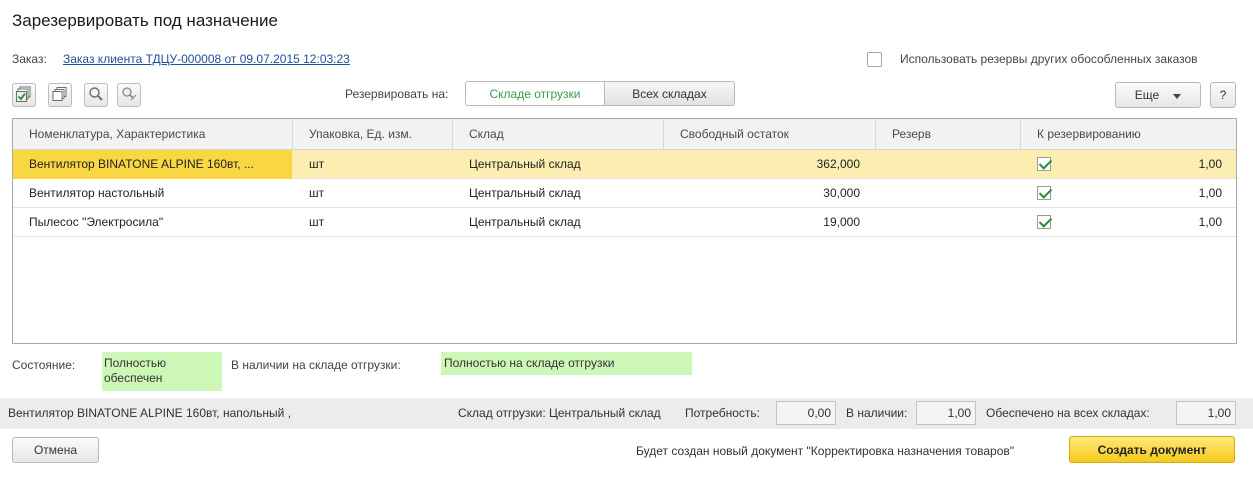  I want to click on search-button, so click(96, 95).